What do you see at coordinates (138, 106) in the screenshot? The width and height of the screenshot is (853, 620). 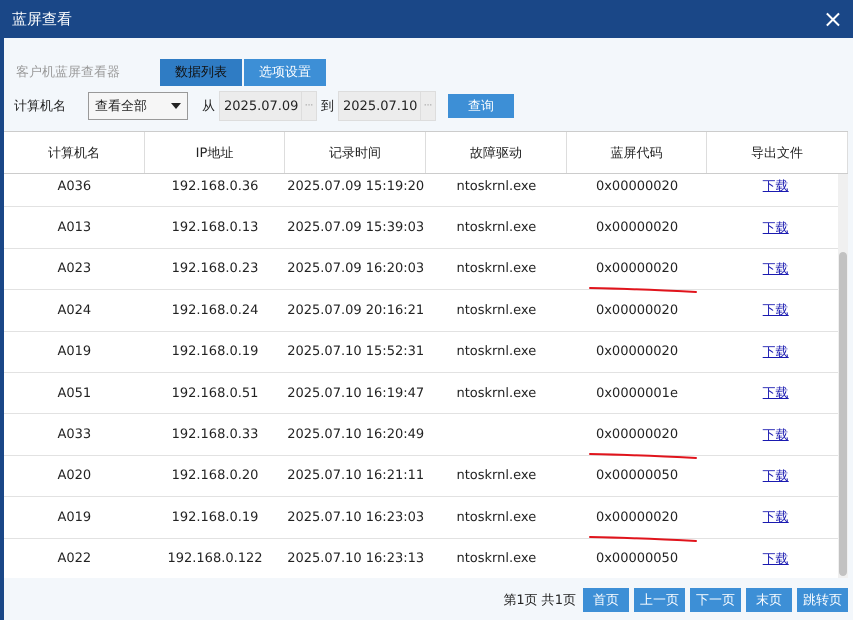 I see `computer-dropdown: 查看全部` at bounding box center [138, 106].